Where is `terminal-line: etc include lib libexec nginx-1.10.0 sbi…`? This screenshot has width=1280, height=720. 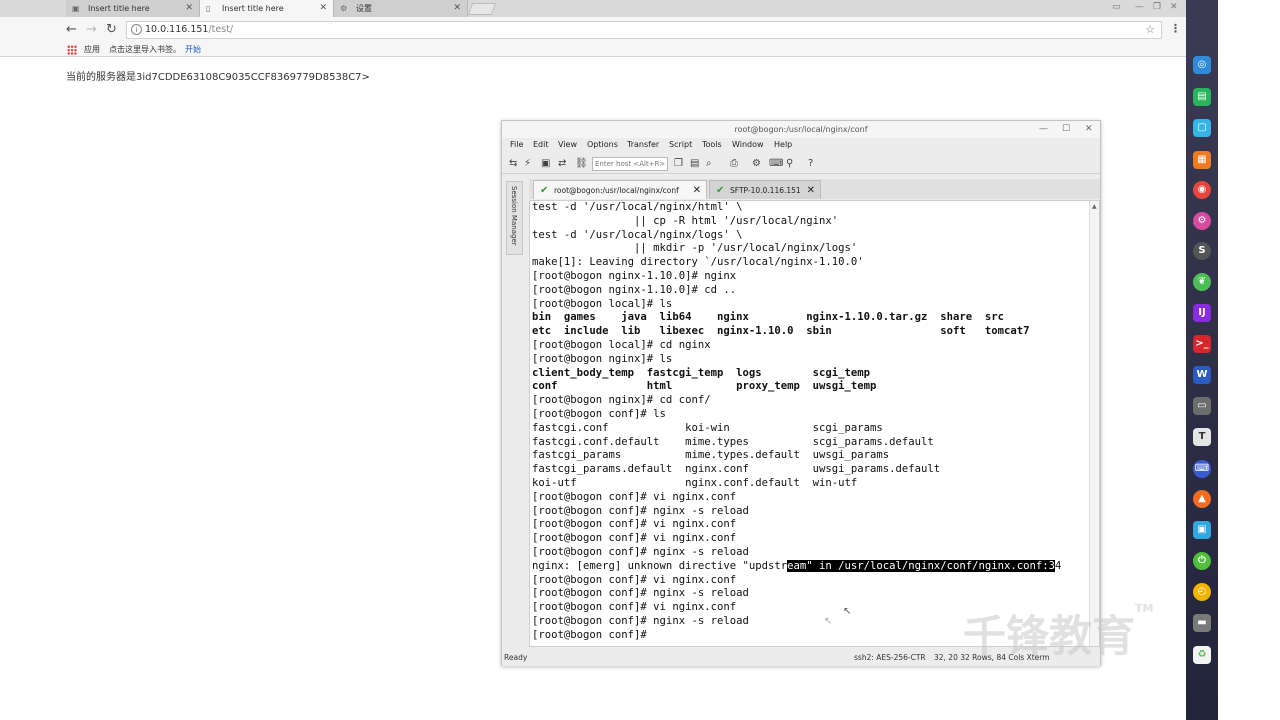 terminal-line: etc include lib libexec nginx-1.10.0 sbi… is located at coordinates (781, 331).